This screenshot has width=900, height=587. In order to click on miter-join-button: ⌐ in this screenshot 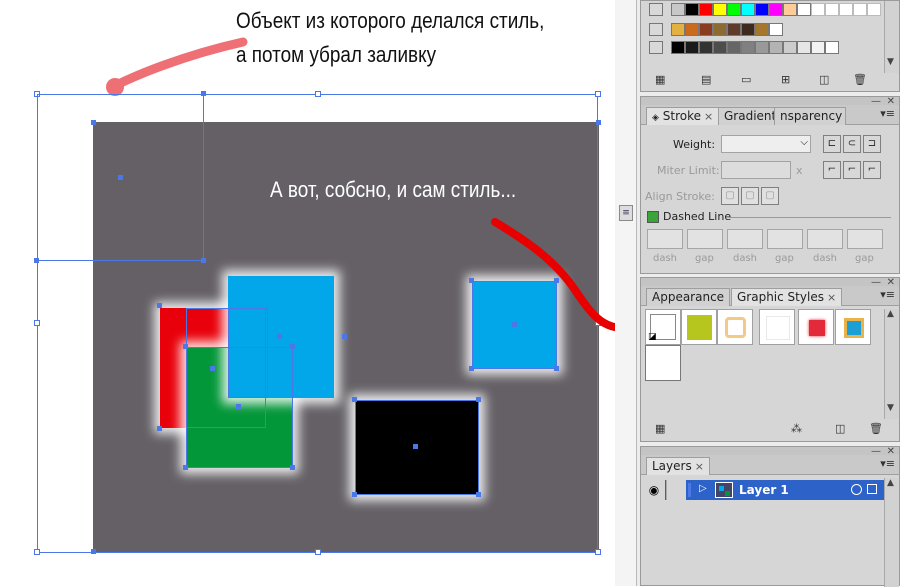, I will do `click(832, 170)`.